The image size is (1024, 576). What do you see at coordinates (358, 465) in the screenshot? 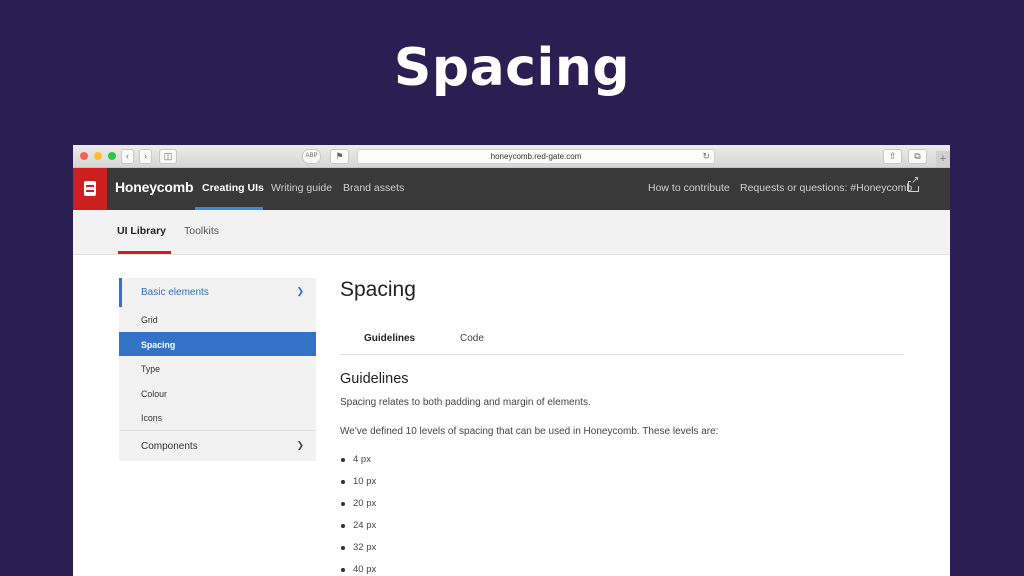
I see `list-item: 4 px` at bounding box center [358, 465].